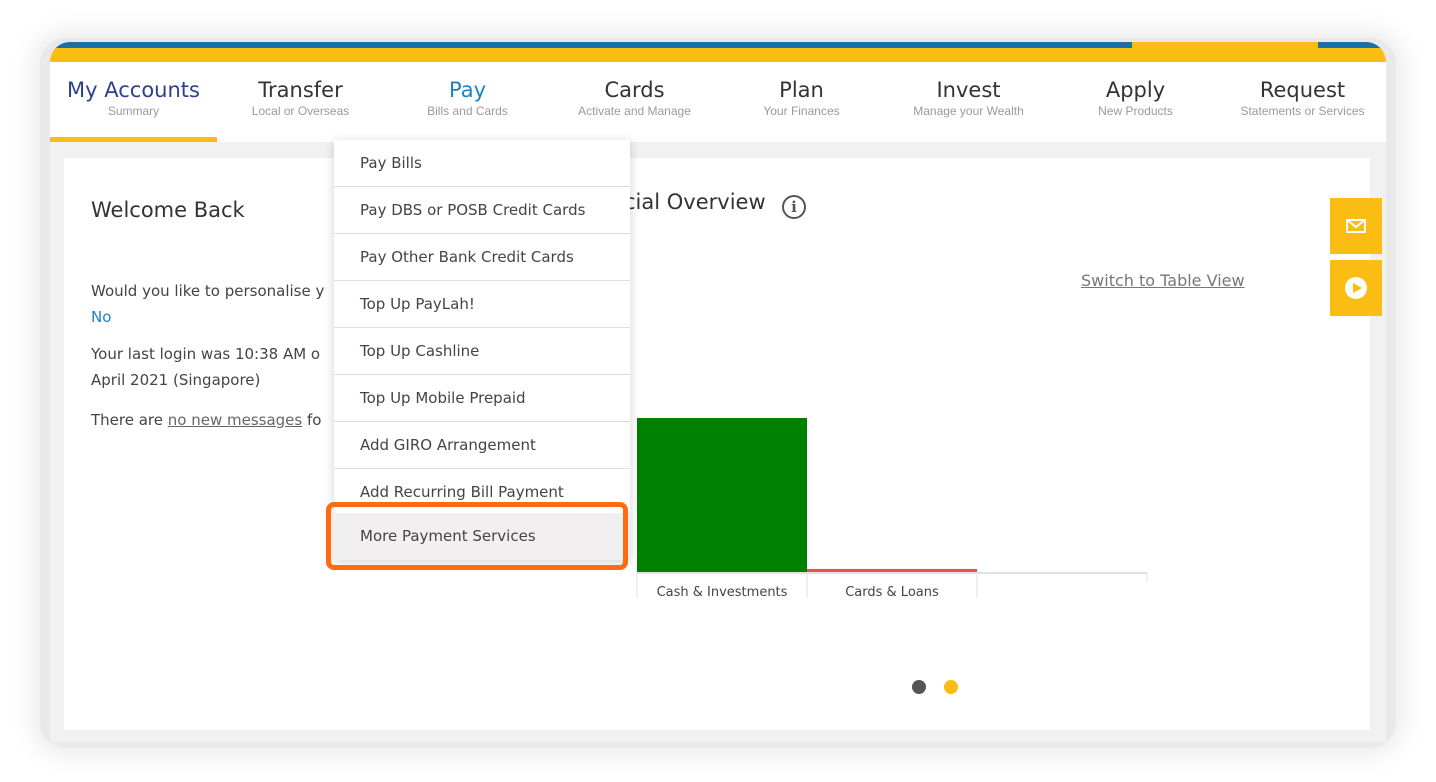 The height and width of the screenshot is (782, 1436). I want to click on mail-icon, so click(1356, 226).